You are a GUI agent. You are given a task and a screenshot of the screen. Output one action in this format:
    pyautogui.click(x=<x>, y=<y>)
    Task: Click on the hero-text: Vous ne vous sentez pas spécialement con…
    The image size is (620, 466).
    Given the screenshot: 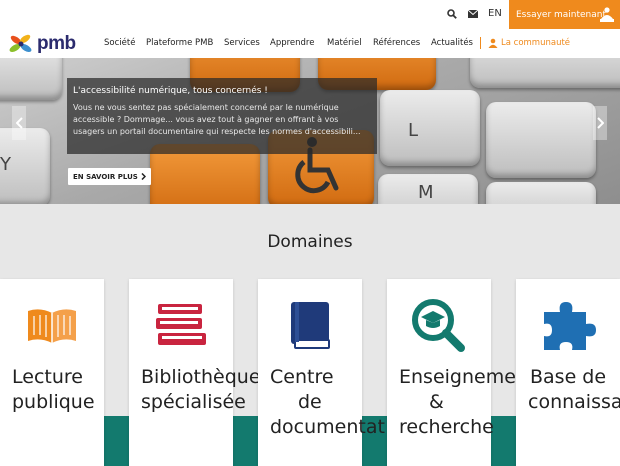 What is the action you would take?
    pyautogui.click(x=217, y=119)
    